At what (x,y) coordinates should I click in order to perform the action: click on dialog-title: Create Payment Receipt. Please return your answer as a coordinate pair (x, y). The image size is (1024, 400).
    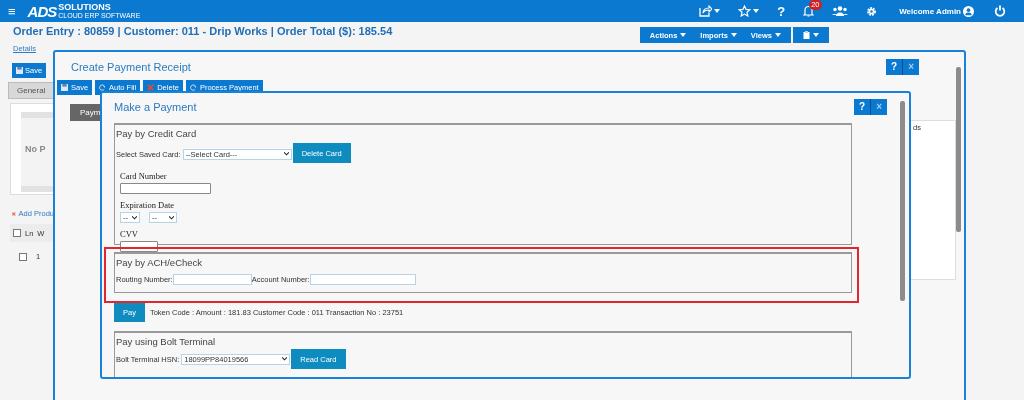
    Looking at the image, I should click on (131, 67).